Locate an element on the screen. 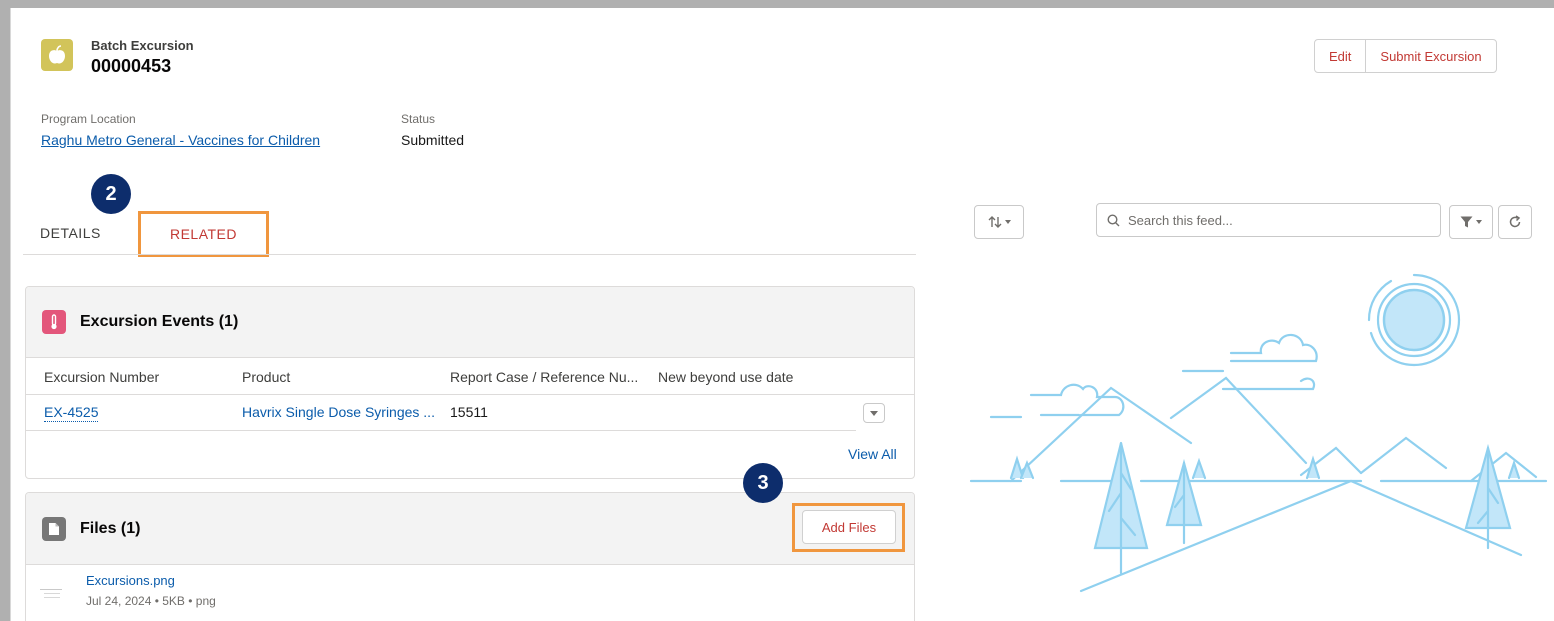 The height and width of the screenshot is (621, 1554). table-header-divider is located at coordinates (470, 394).